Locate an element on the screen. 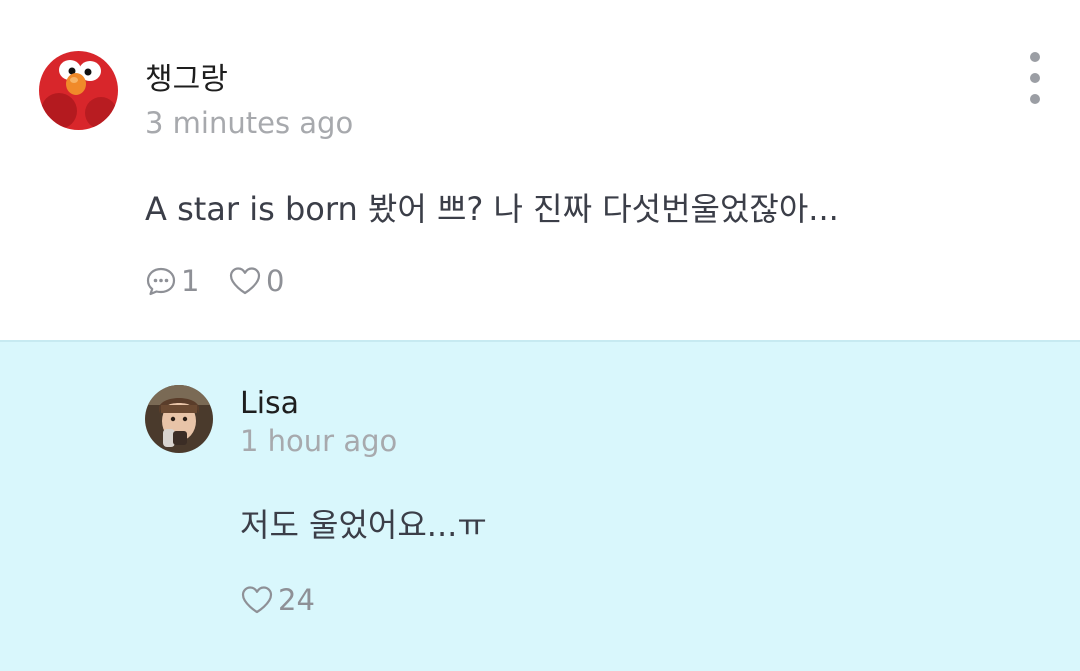  timestamp: 3 minutes ago is located at coordinates (249, 123).